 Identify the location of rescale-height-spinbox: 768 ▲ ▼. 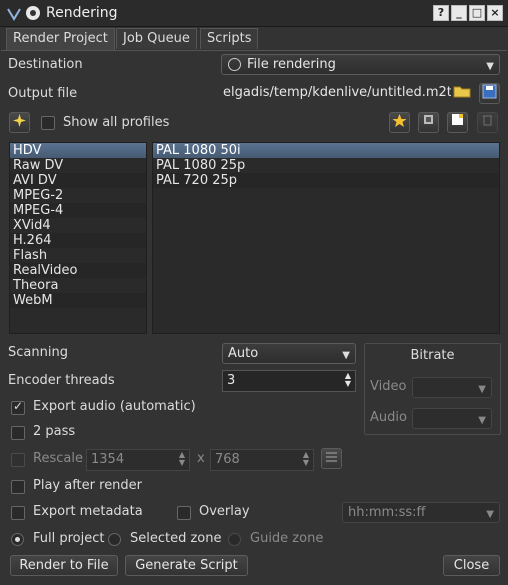
(262, 460).